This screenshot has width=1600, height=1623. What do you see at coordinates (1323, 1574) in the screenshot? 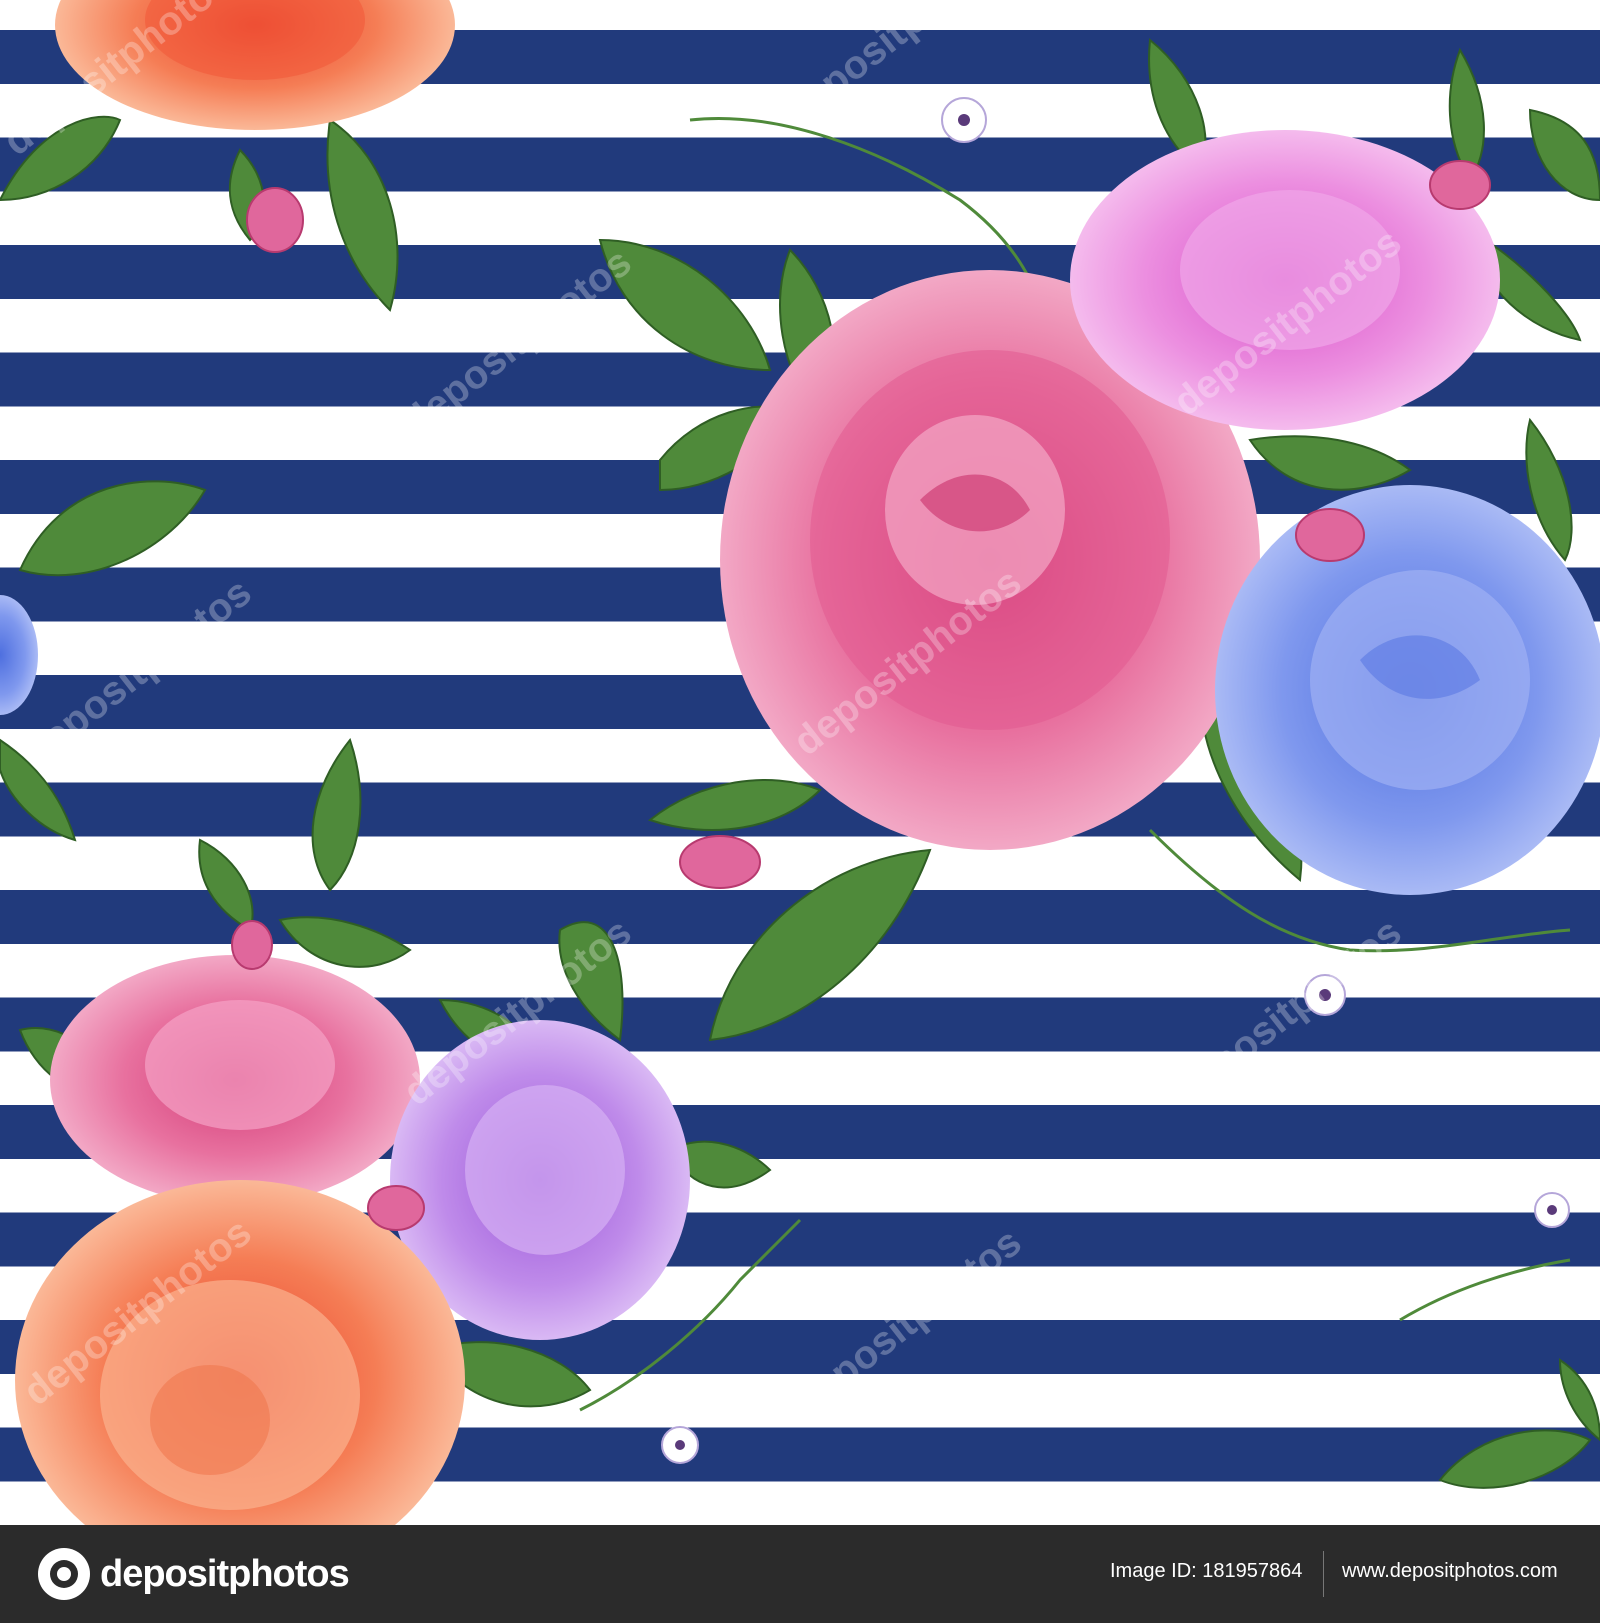
I see `footer-divider` at bounding box center [1323, 1574].